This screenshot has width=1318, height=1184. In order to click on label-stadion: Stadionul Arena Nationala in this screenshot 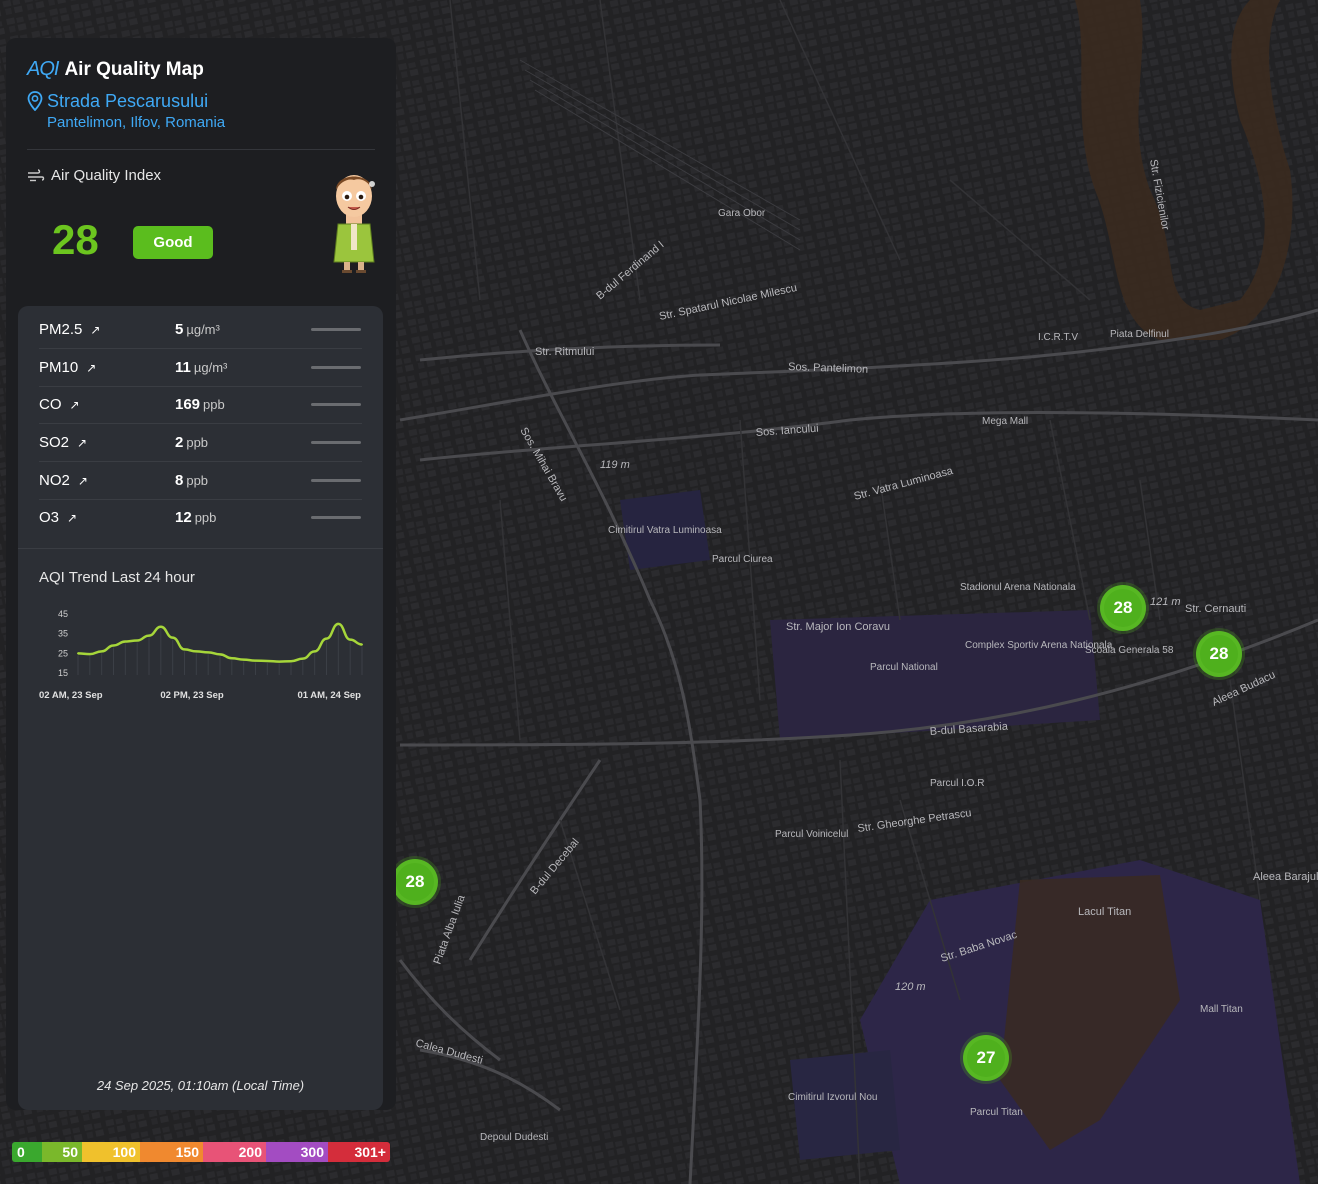, I will do `click(1018, 587)`.